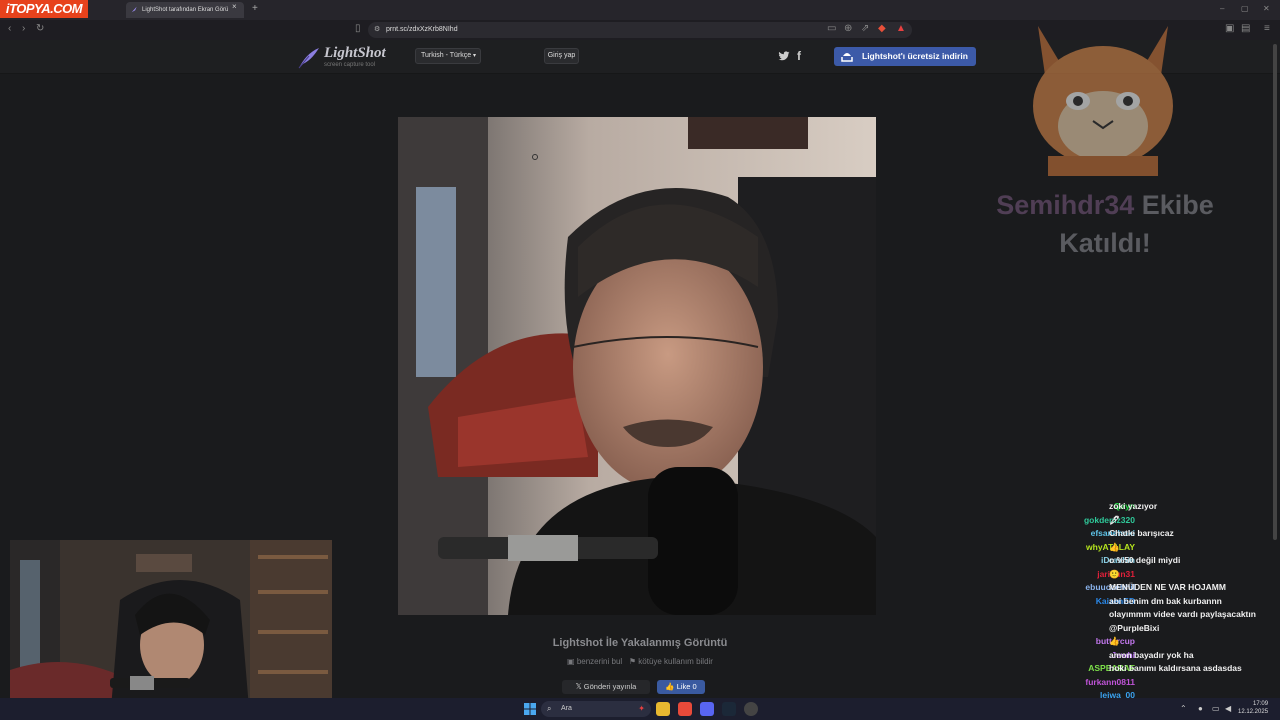  Describe the element at coordinates (1114, 519) in the screenshot. I see `chat-text: 🖋` at that location.